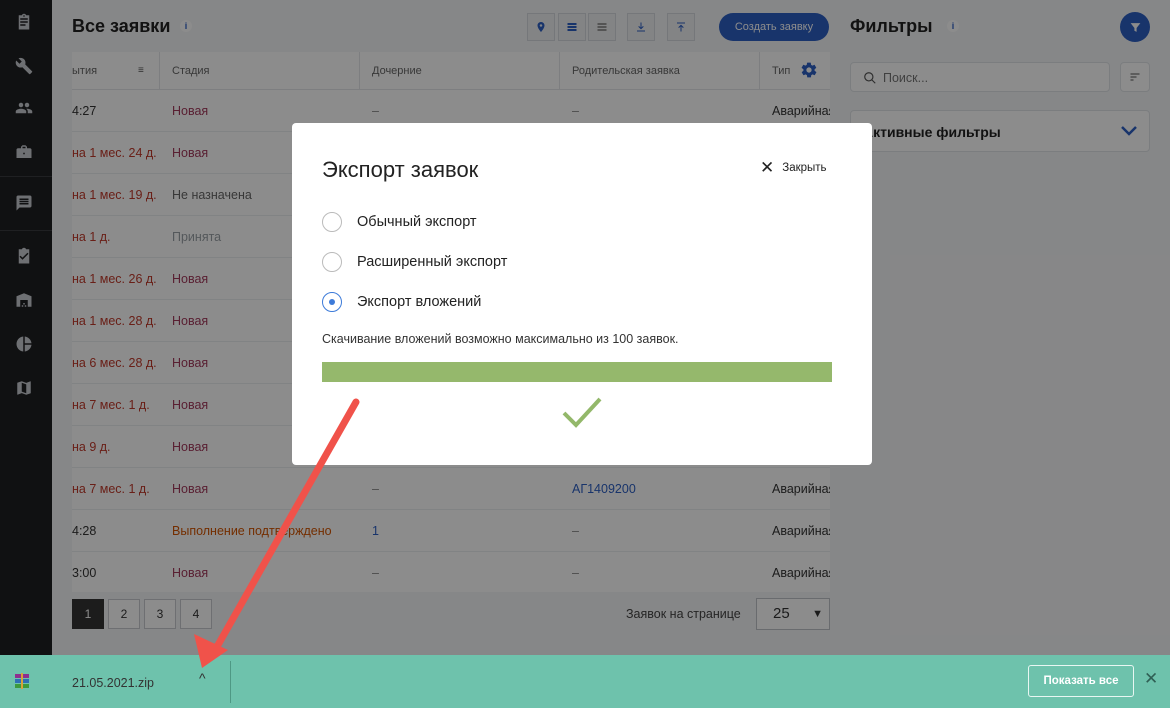  Describe the element at coordinates (113, 683) in the screenshot. I see `downloaded-file-name: 21.05.2021.zip` at that location.